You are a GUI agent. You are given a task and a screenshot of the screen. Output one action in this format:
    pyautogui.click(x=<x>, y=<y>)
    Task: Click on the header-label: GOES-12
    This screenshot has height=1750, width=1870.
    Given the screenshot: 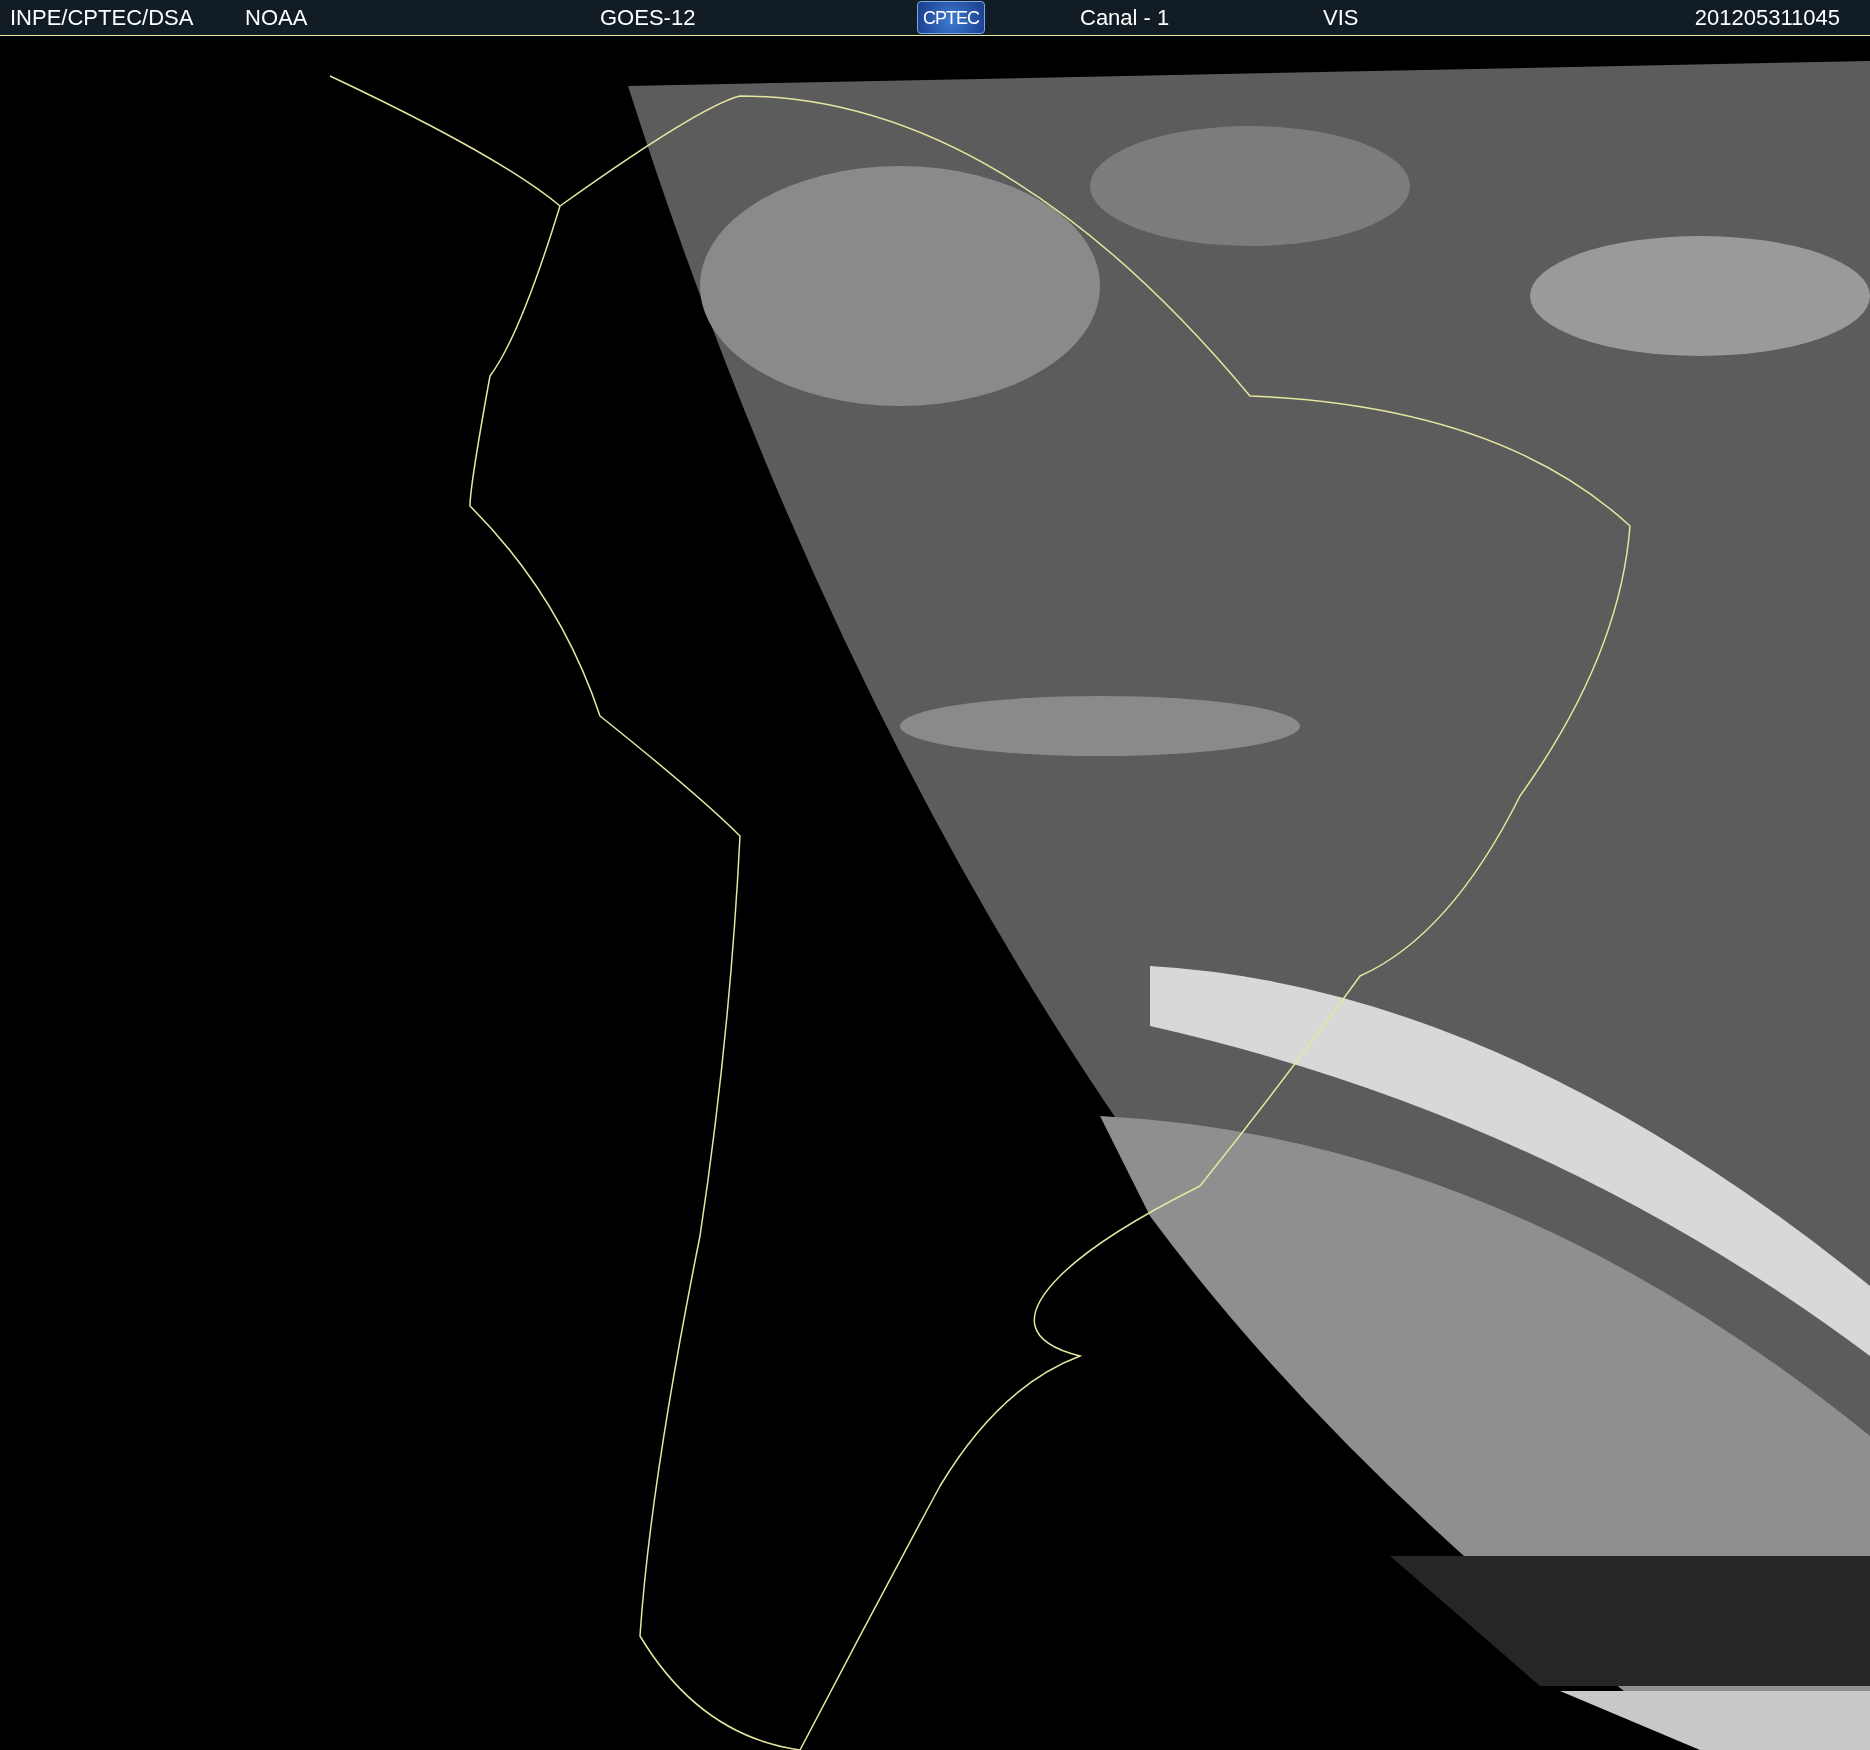 What is the action you would take?
    pyautogui.click(x=648, y=17)
    